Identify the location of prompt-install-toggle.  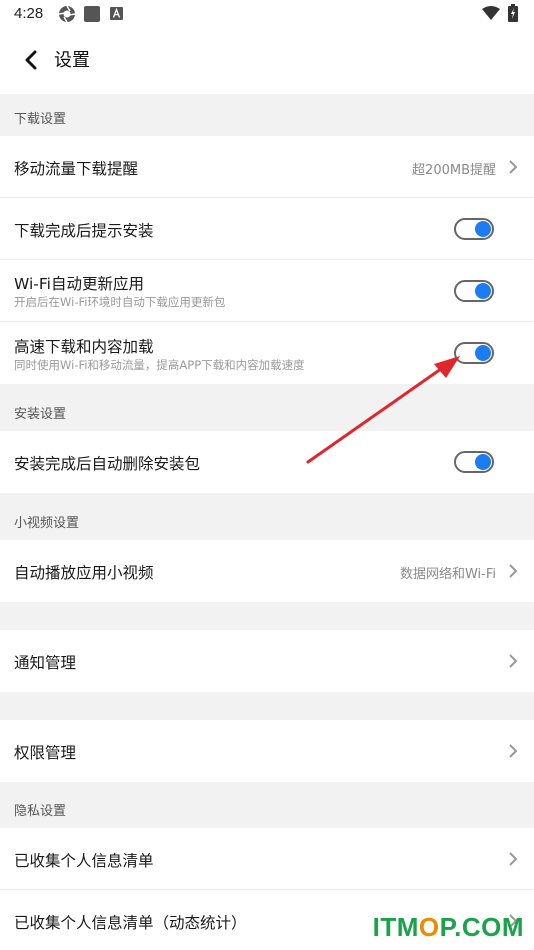
(474, 229).